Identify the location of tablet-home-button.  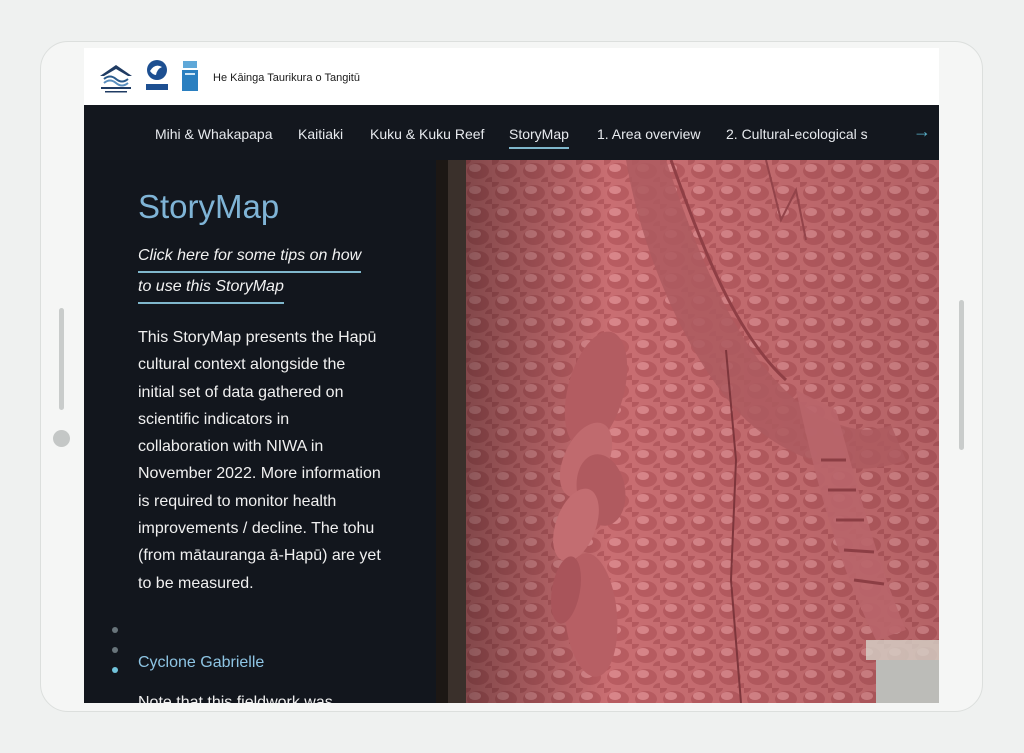
(61, 438).